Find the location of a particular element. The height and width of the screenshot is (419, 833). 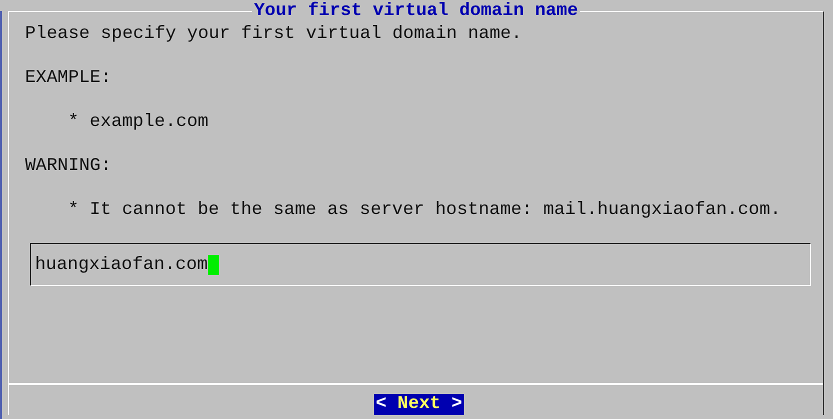

dialog-text: Please specify your first virtual domain name. is located at coordinates (274, 34).